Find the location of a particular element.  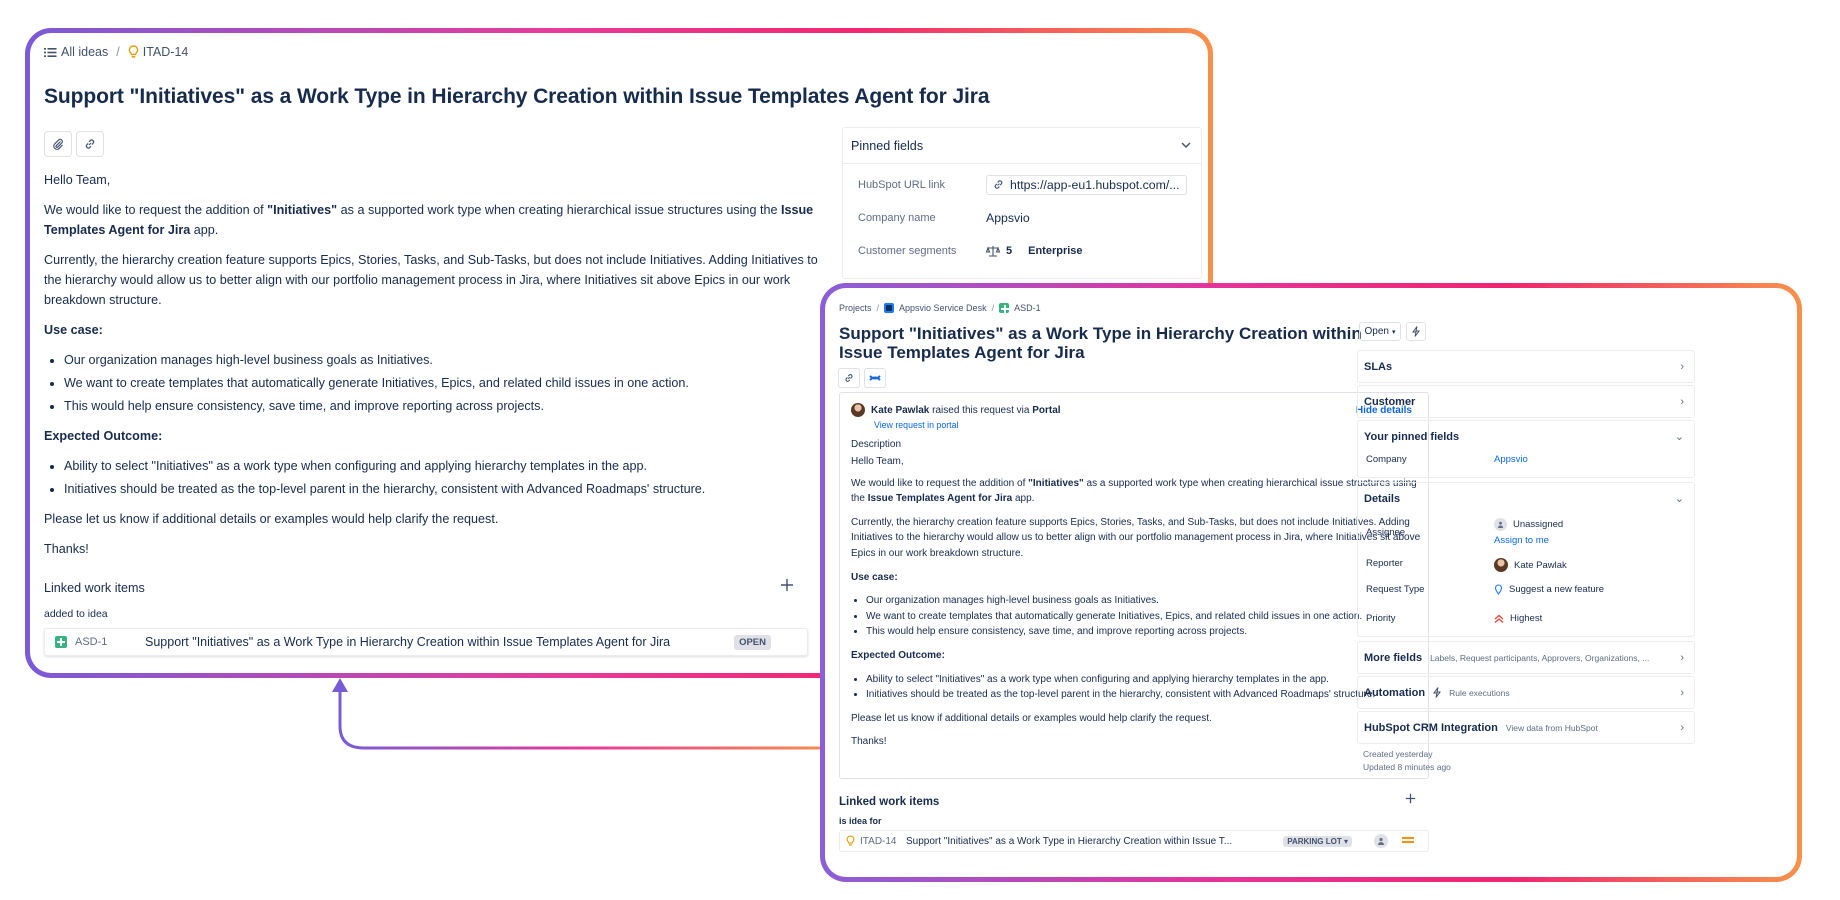

connector-arrow is located at coordinates (581, 714).